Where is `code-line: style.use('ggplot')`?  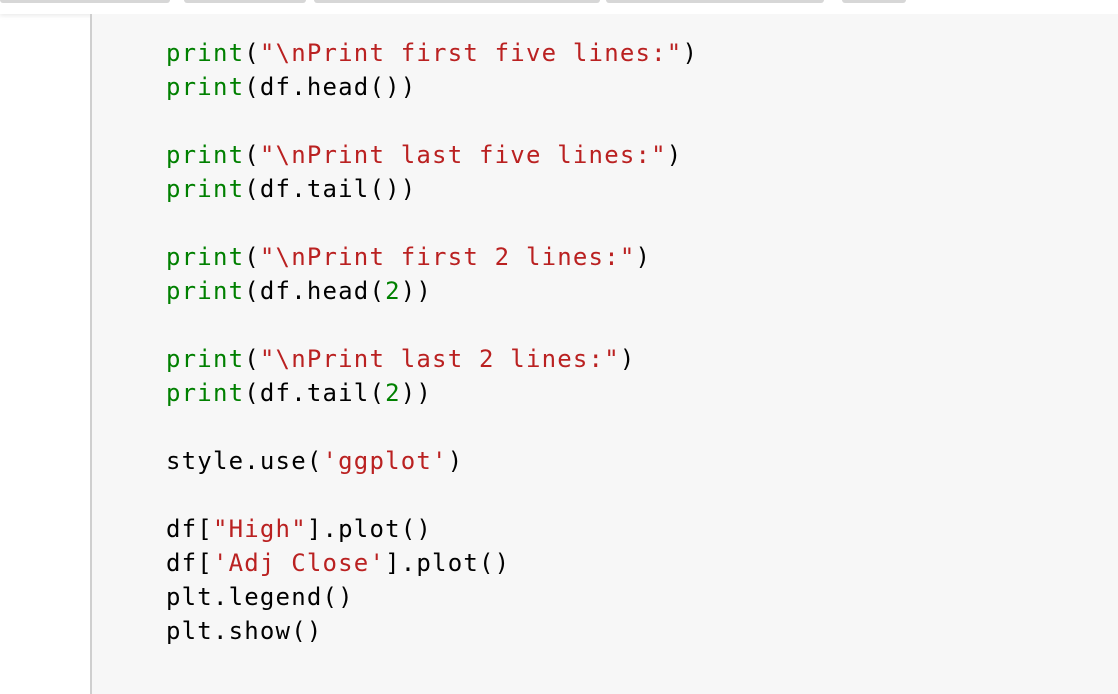
code-line: style.use('ggplot') is located at coordinates (432, 461).